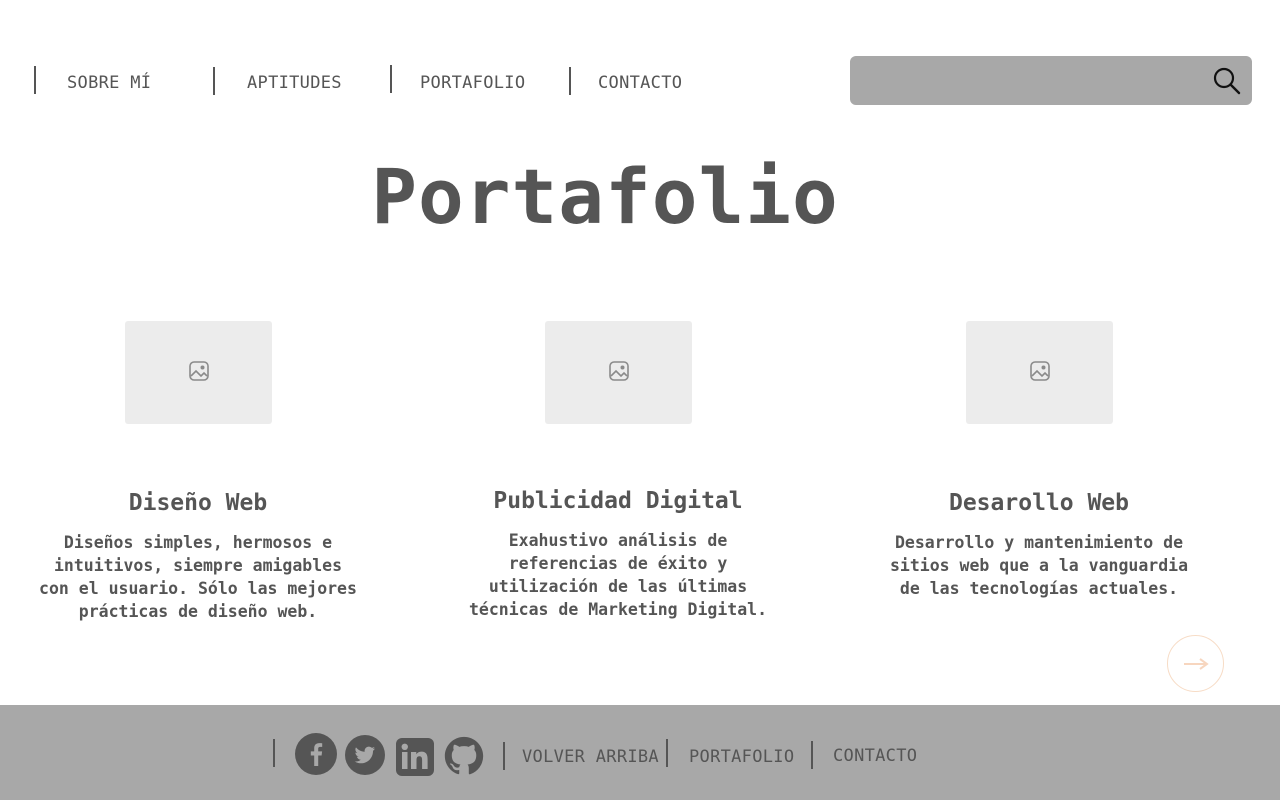 The width and height of the screenshot is (1280, 800). I want to click on footer-link-contacto: CONTACTO, so click(875, 756).